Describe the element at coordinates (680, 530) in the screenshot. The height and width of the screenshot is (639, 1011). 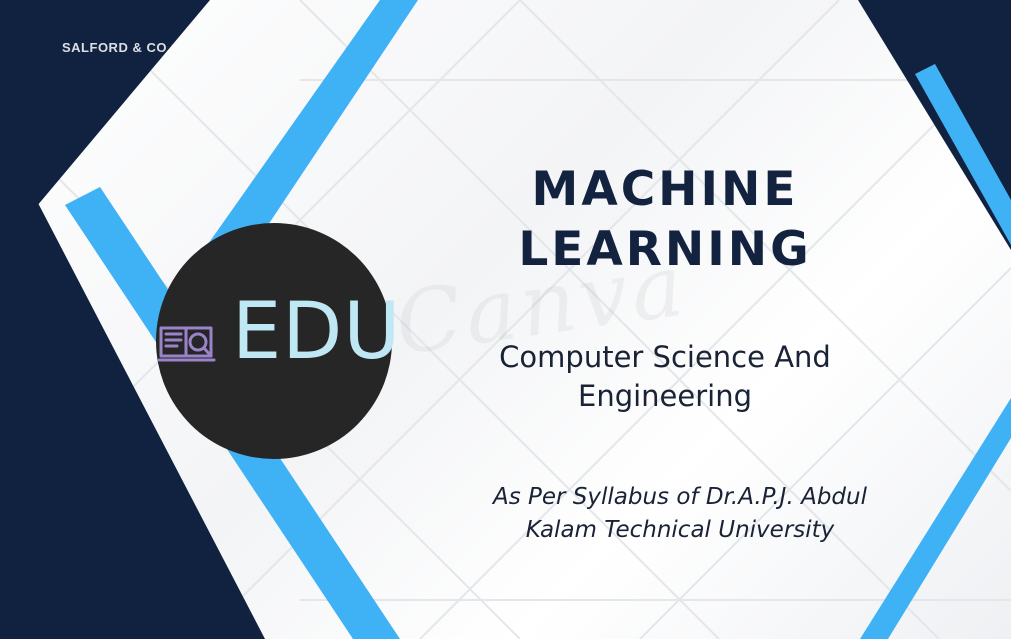
I see `tagline-line: Kalam Technical University` at that location.